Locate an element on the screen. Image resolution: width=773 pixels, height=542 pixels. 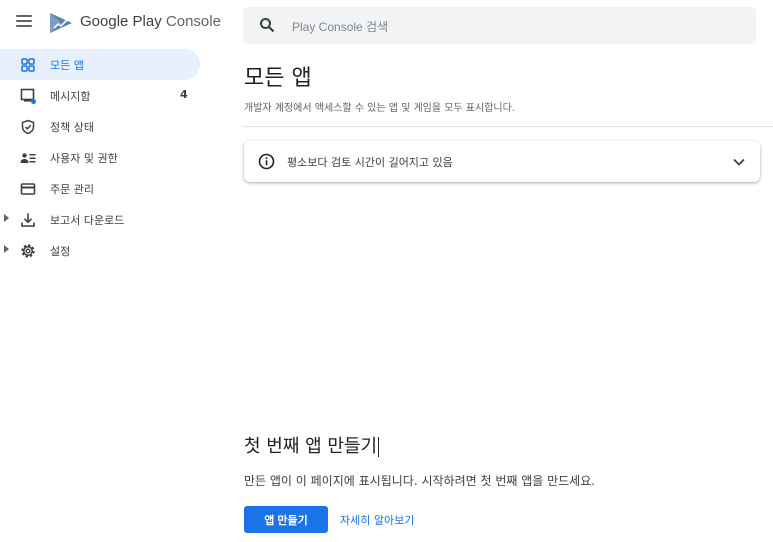
chevron-down-icon is located at coordinates (739, 162).